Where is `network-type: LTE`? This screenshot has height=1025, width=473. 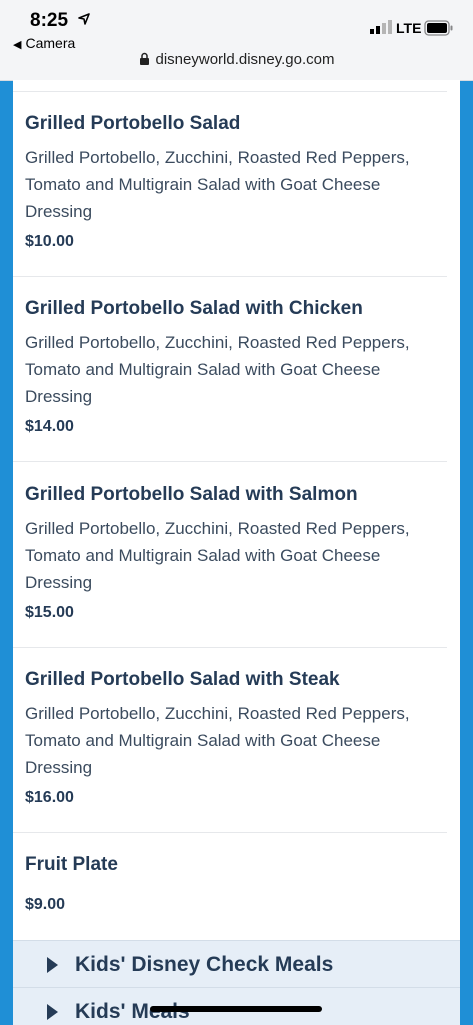
network-type: LTE is located at coordinates (409, 28).